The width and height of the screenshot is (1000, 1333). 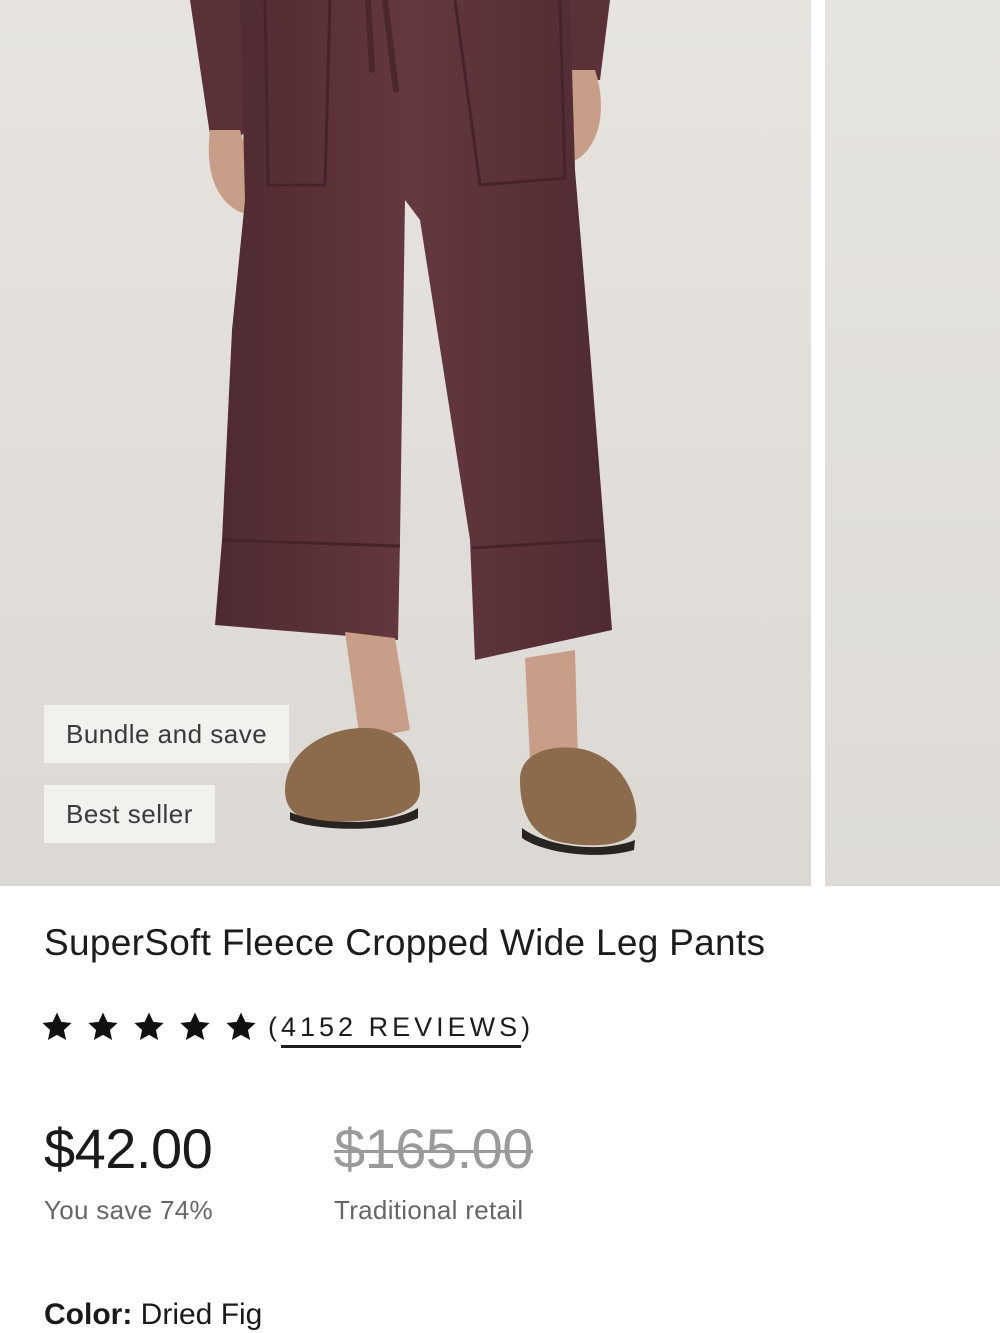 What do you see at coordinates (433, 1148) in the screenshot?
I see `retail-price: $165.00` at bounding box center [433, 1148].